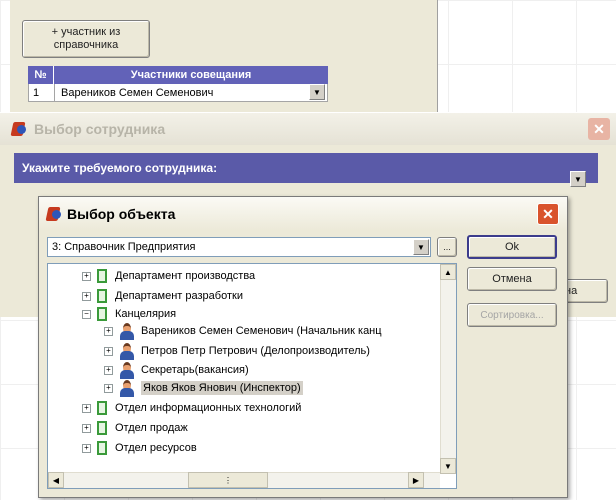 This screenshot has height=500, width=616. I want to click on scroll-right-button: ▶, so click(416, 480).